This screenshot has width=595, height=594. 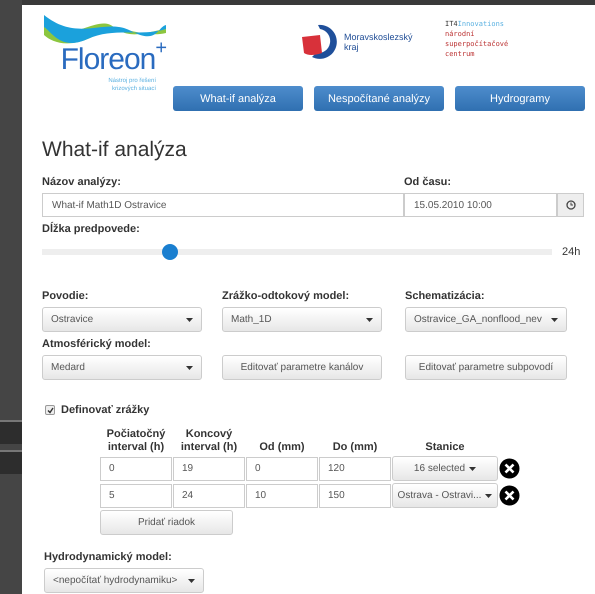 I want to click on clock-icon, so click(x=571, y=205).